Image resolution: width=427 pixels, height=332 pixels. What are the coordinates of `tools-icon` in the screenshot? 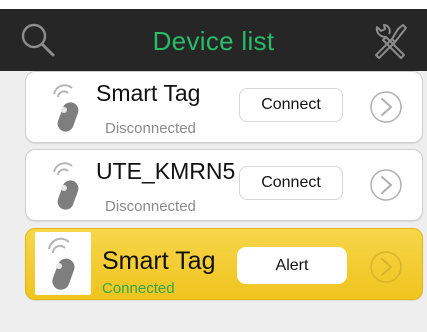 It's located at (390, 41).